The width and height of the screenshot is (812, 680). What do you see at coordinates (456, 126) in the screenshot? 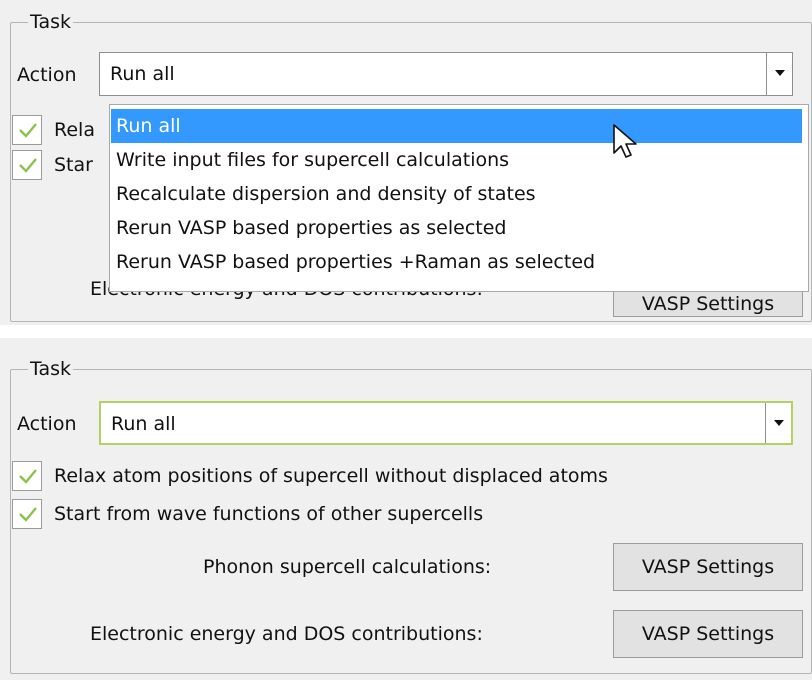
I see `dropdown-option-run-all: Run all` at bounding box center [456, 126].